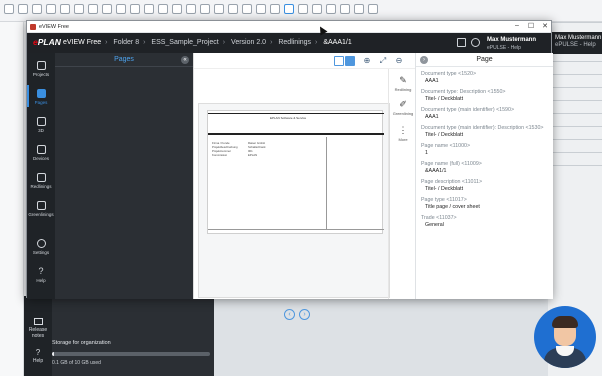 This screenshot has width=602, height=376. Describe the element at coordinates (577, 43) in the screenshot. I see `background-user-area: Max Mustermann ePULSE - Help` at that location.